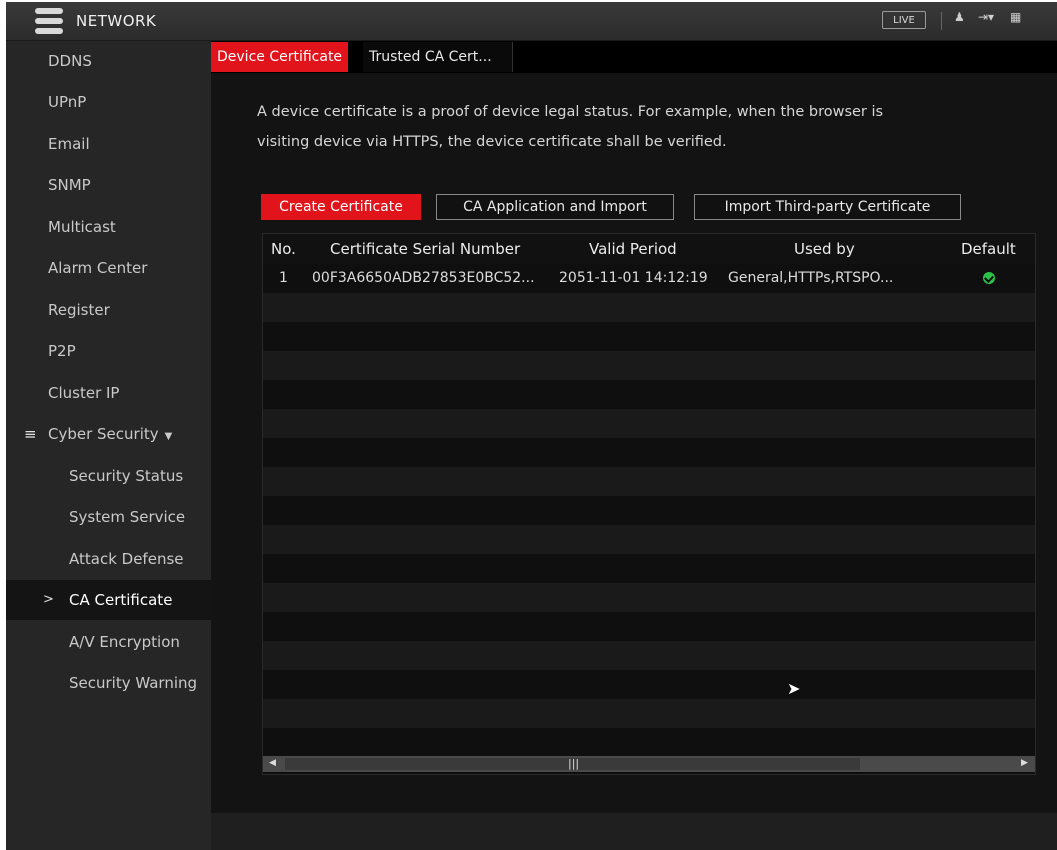  I want to click on sidebar-item-email: Email, so click(108, 144).